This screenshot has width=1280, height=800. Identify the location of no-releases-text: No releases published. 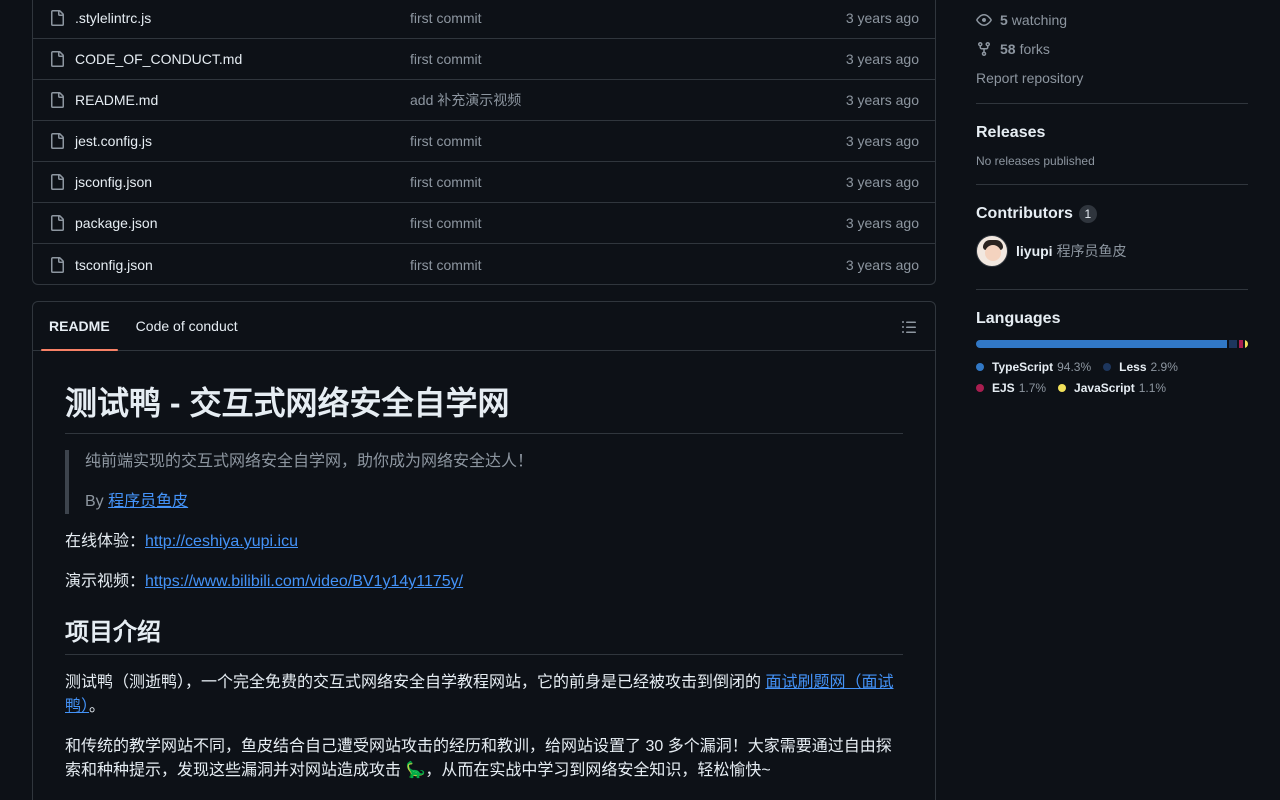
(1035, 161).